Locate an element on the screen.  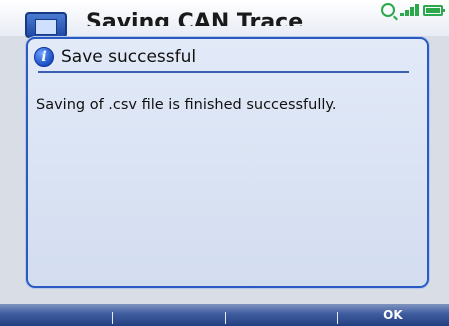
dialog-divider is located at coordinates (223, 72).